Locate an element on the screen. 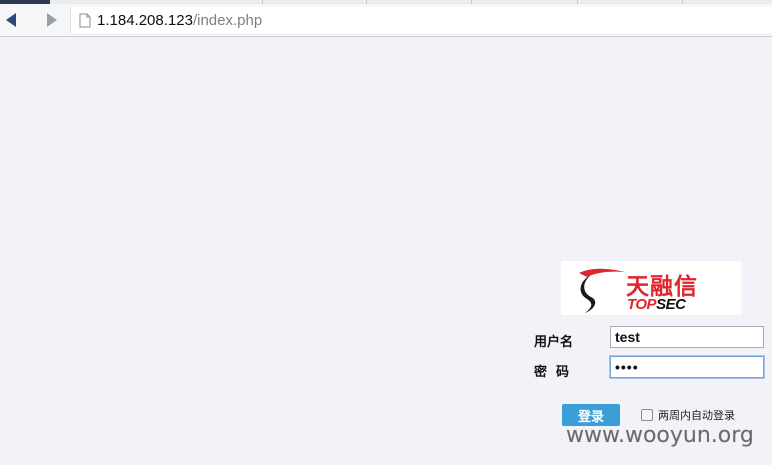  logo-top-text: TOP is located at coordinates (642, 304).